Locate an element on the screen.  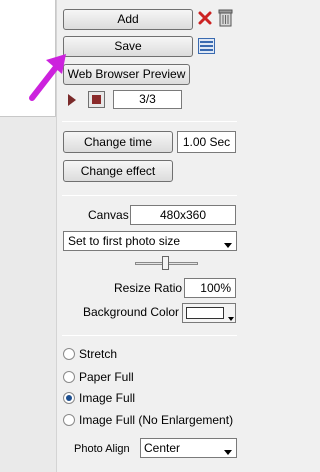
time-value-field: 1.00 Sec is located at coordinates (206, 142).